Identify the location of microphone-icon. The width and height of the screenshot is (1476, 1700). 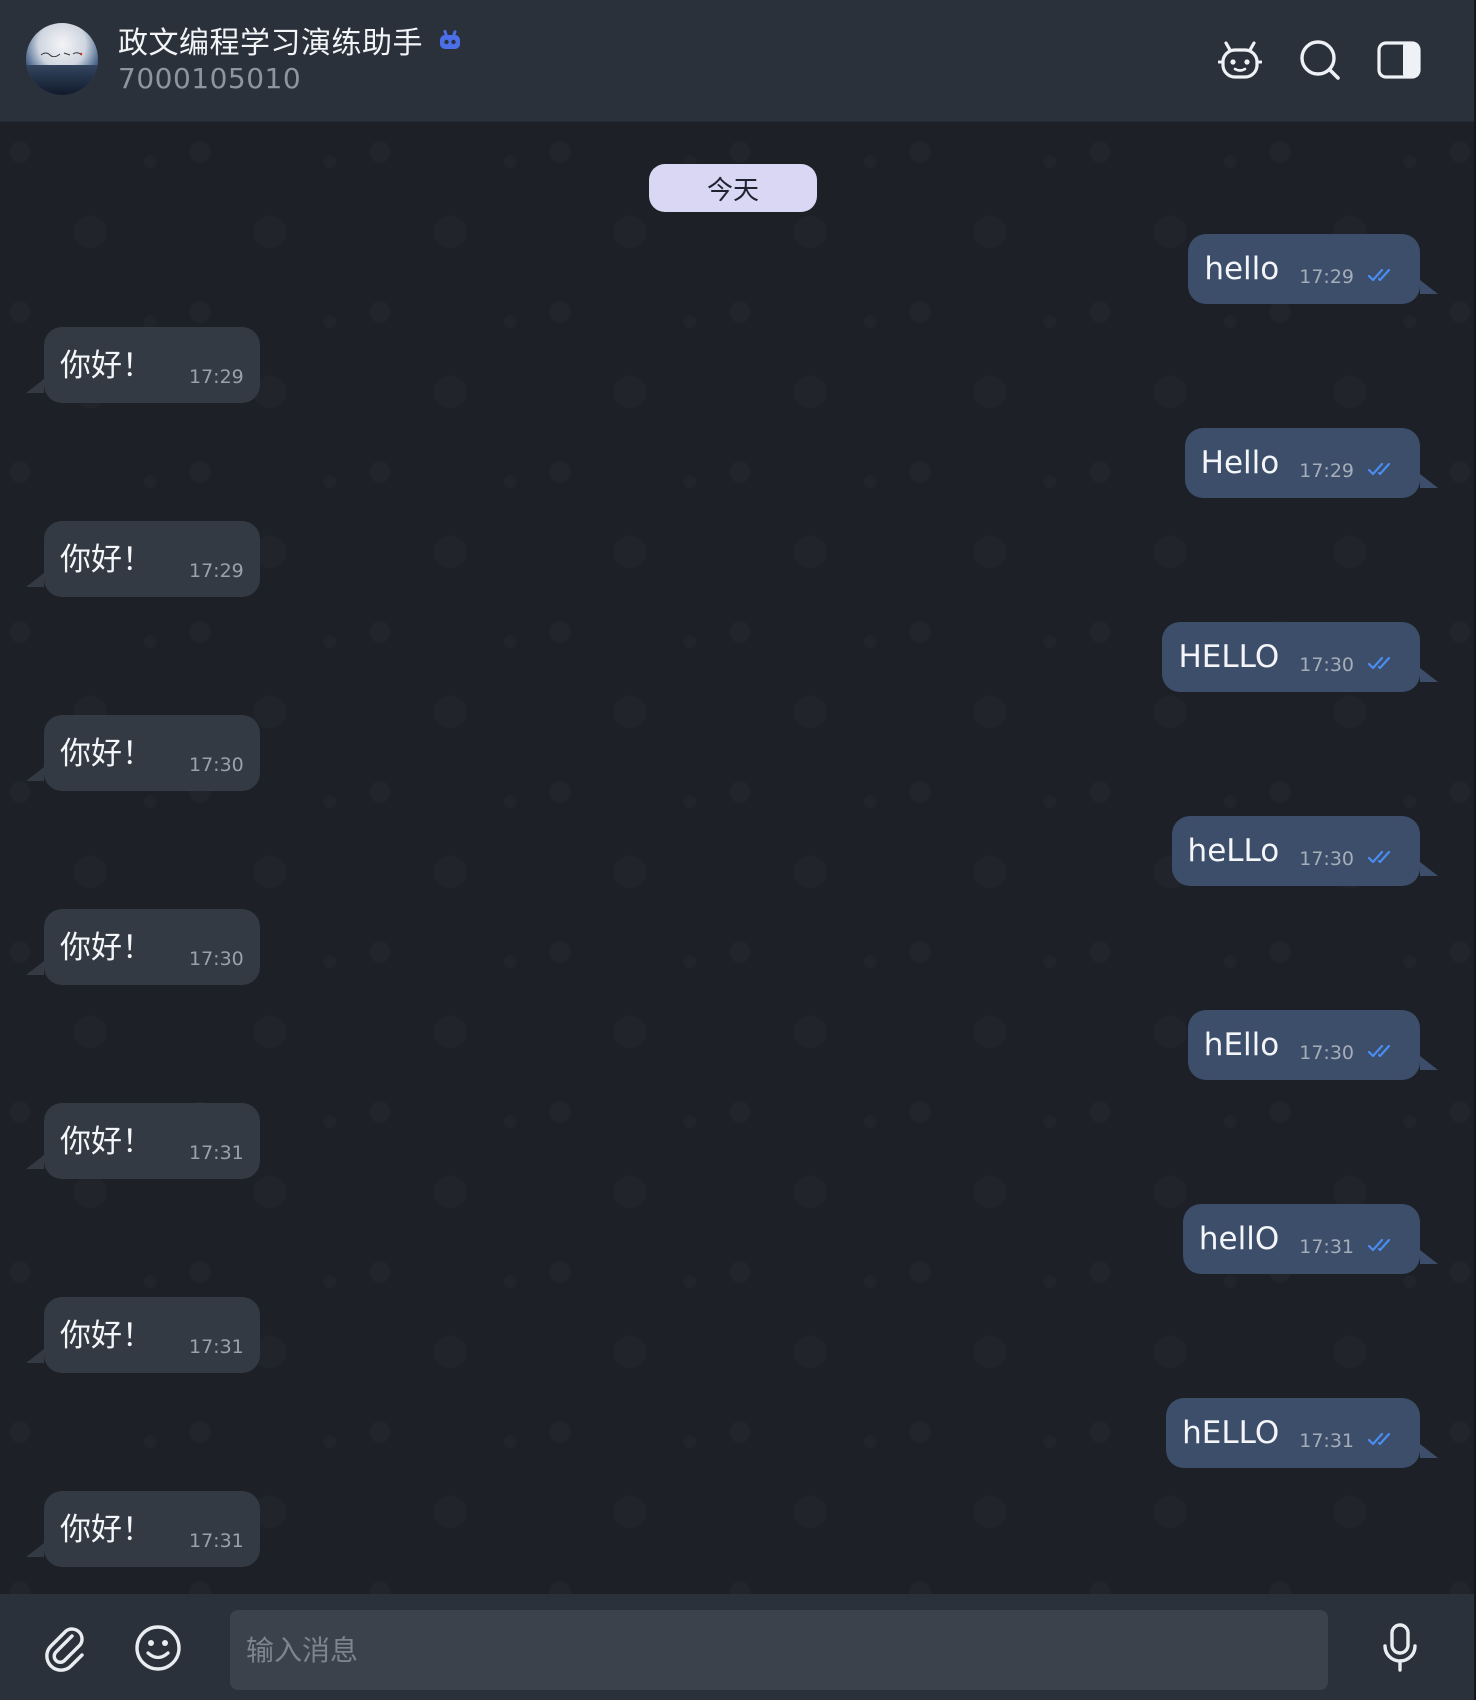
(1400, 1647).